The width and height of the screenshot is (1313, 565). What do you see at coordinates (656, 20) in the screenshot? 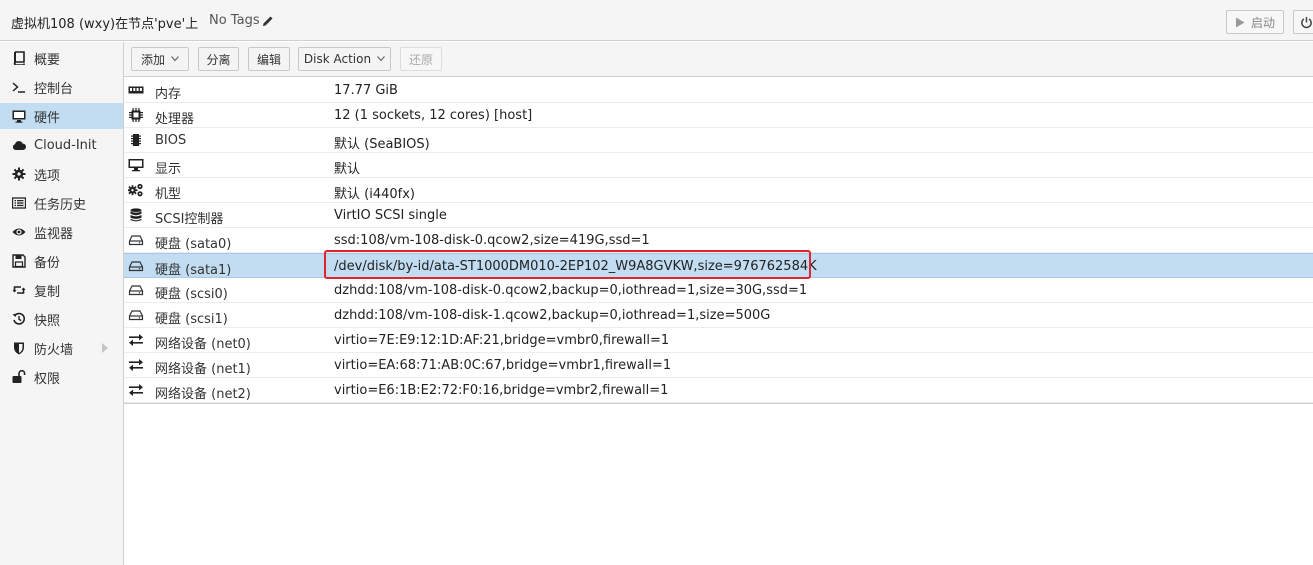
I see `header-bar: 虚拟机108 (wxy)在节点'pve'上 No Tags 启动` at bounding box center [656, 20].